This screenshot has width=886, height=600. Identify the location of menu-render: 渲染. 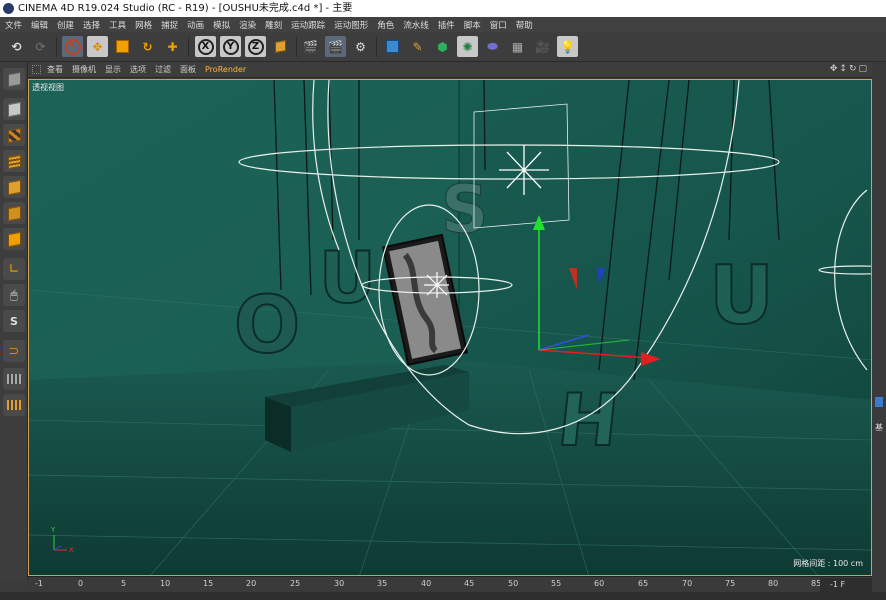
(247, 25).